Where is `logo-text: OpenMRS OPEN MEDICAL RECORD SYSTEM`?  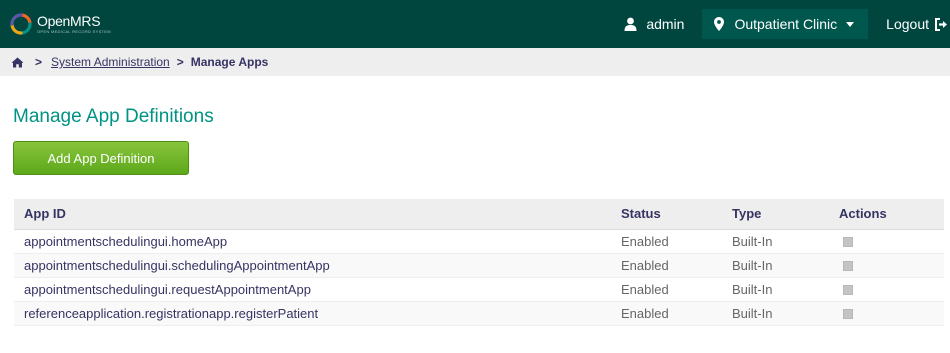 logo-text: OpenMRS OPEN MEDICAL RECORD SYSTEM is located at coordinates (74, 24).